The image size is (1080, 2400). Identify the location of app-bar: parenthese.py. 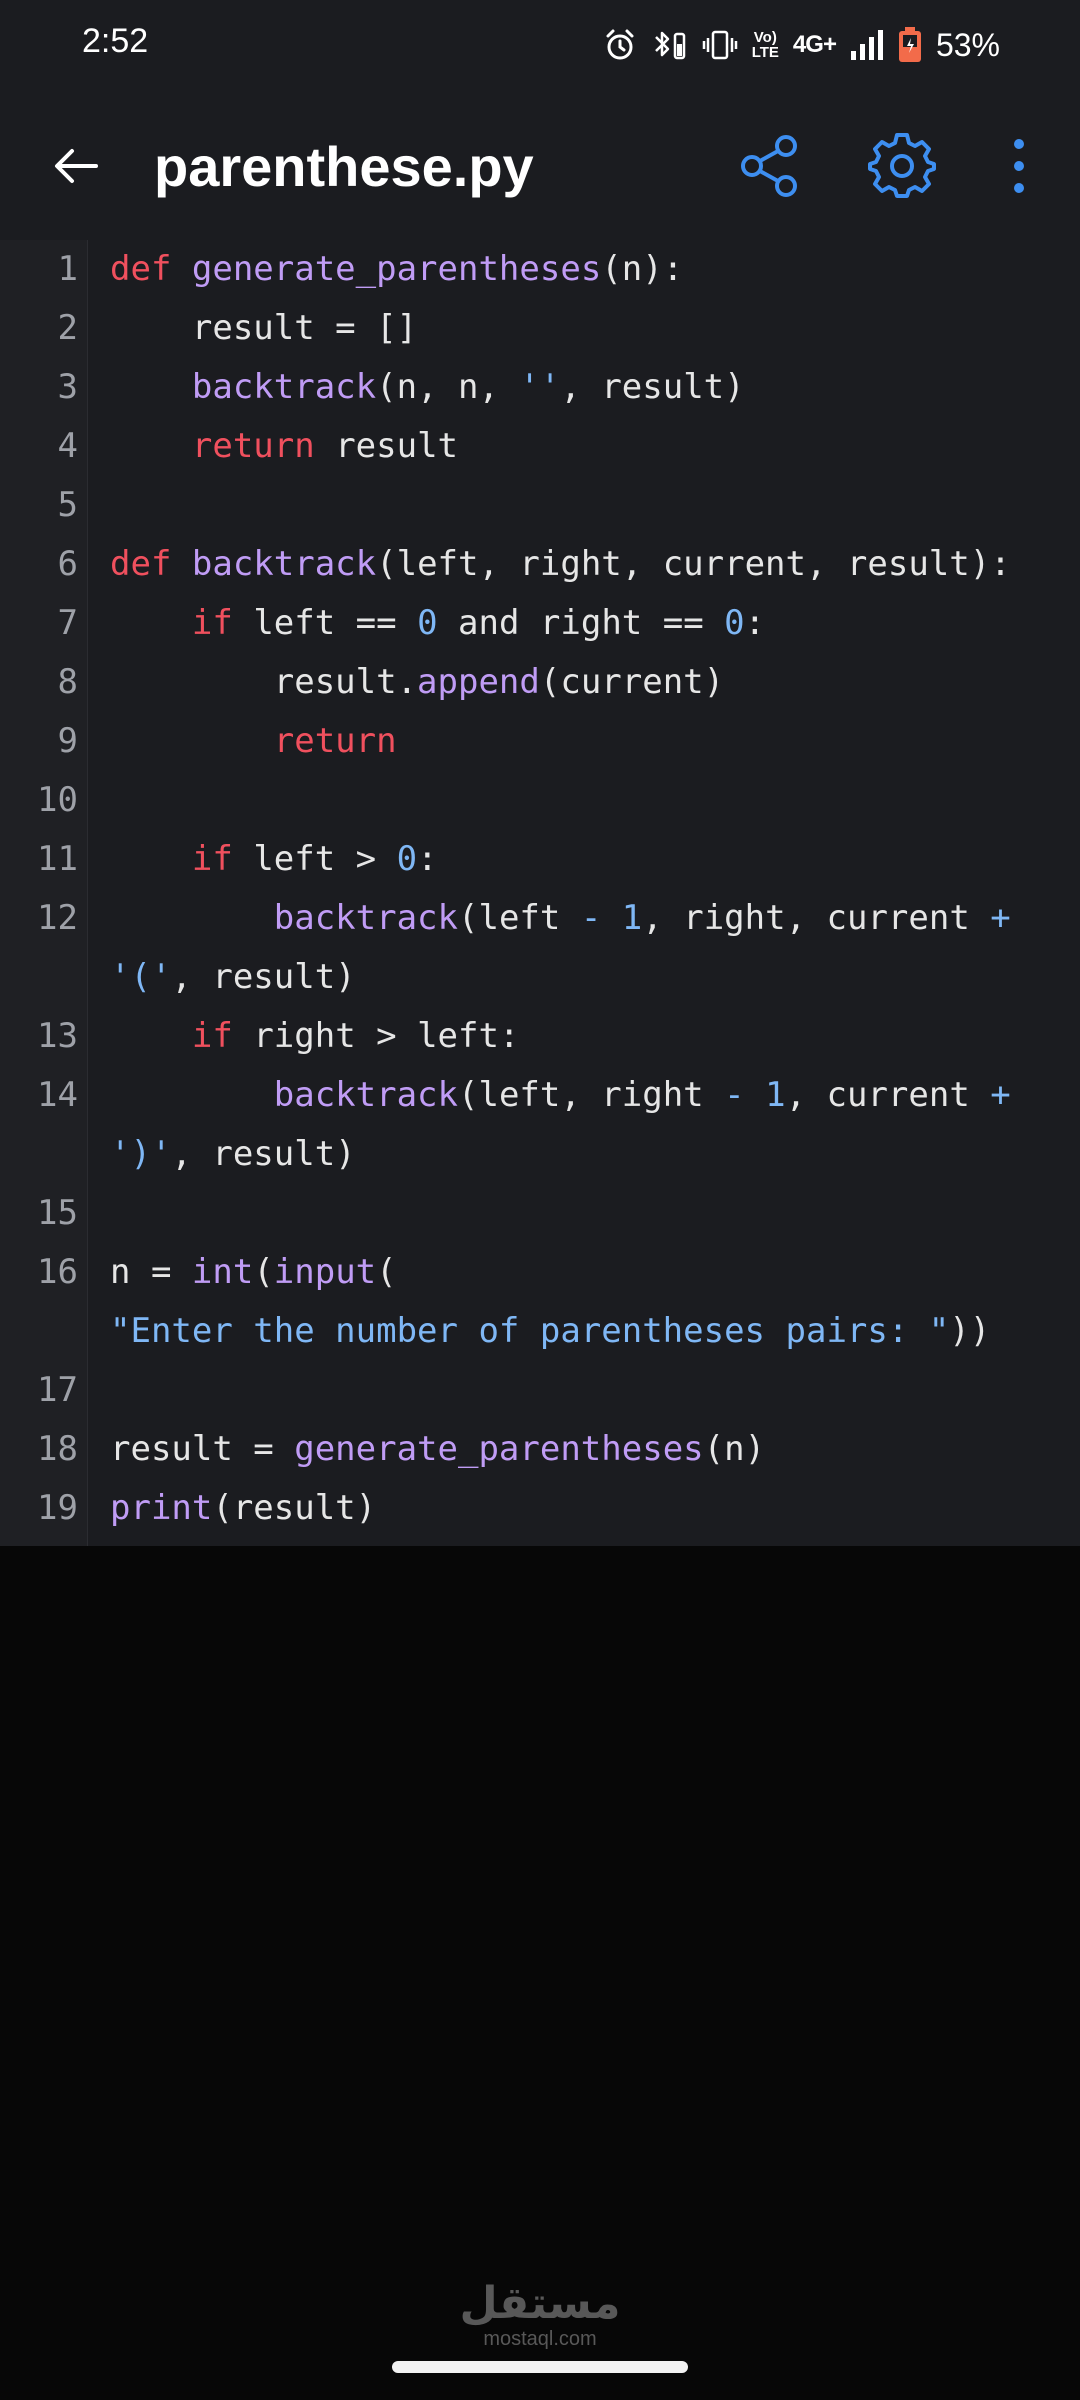
(540, 165).